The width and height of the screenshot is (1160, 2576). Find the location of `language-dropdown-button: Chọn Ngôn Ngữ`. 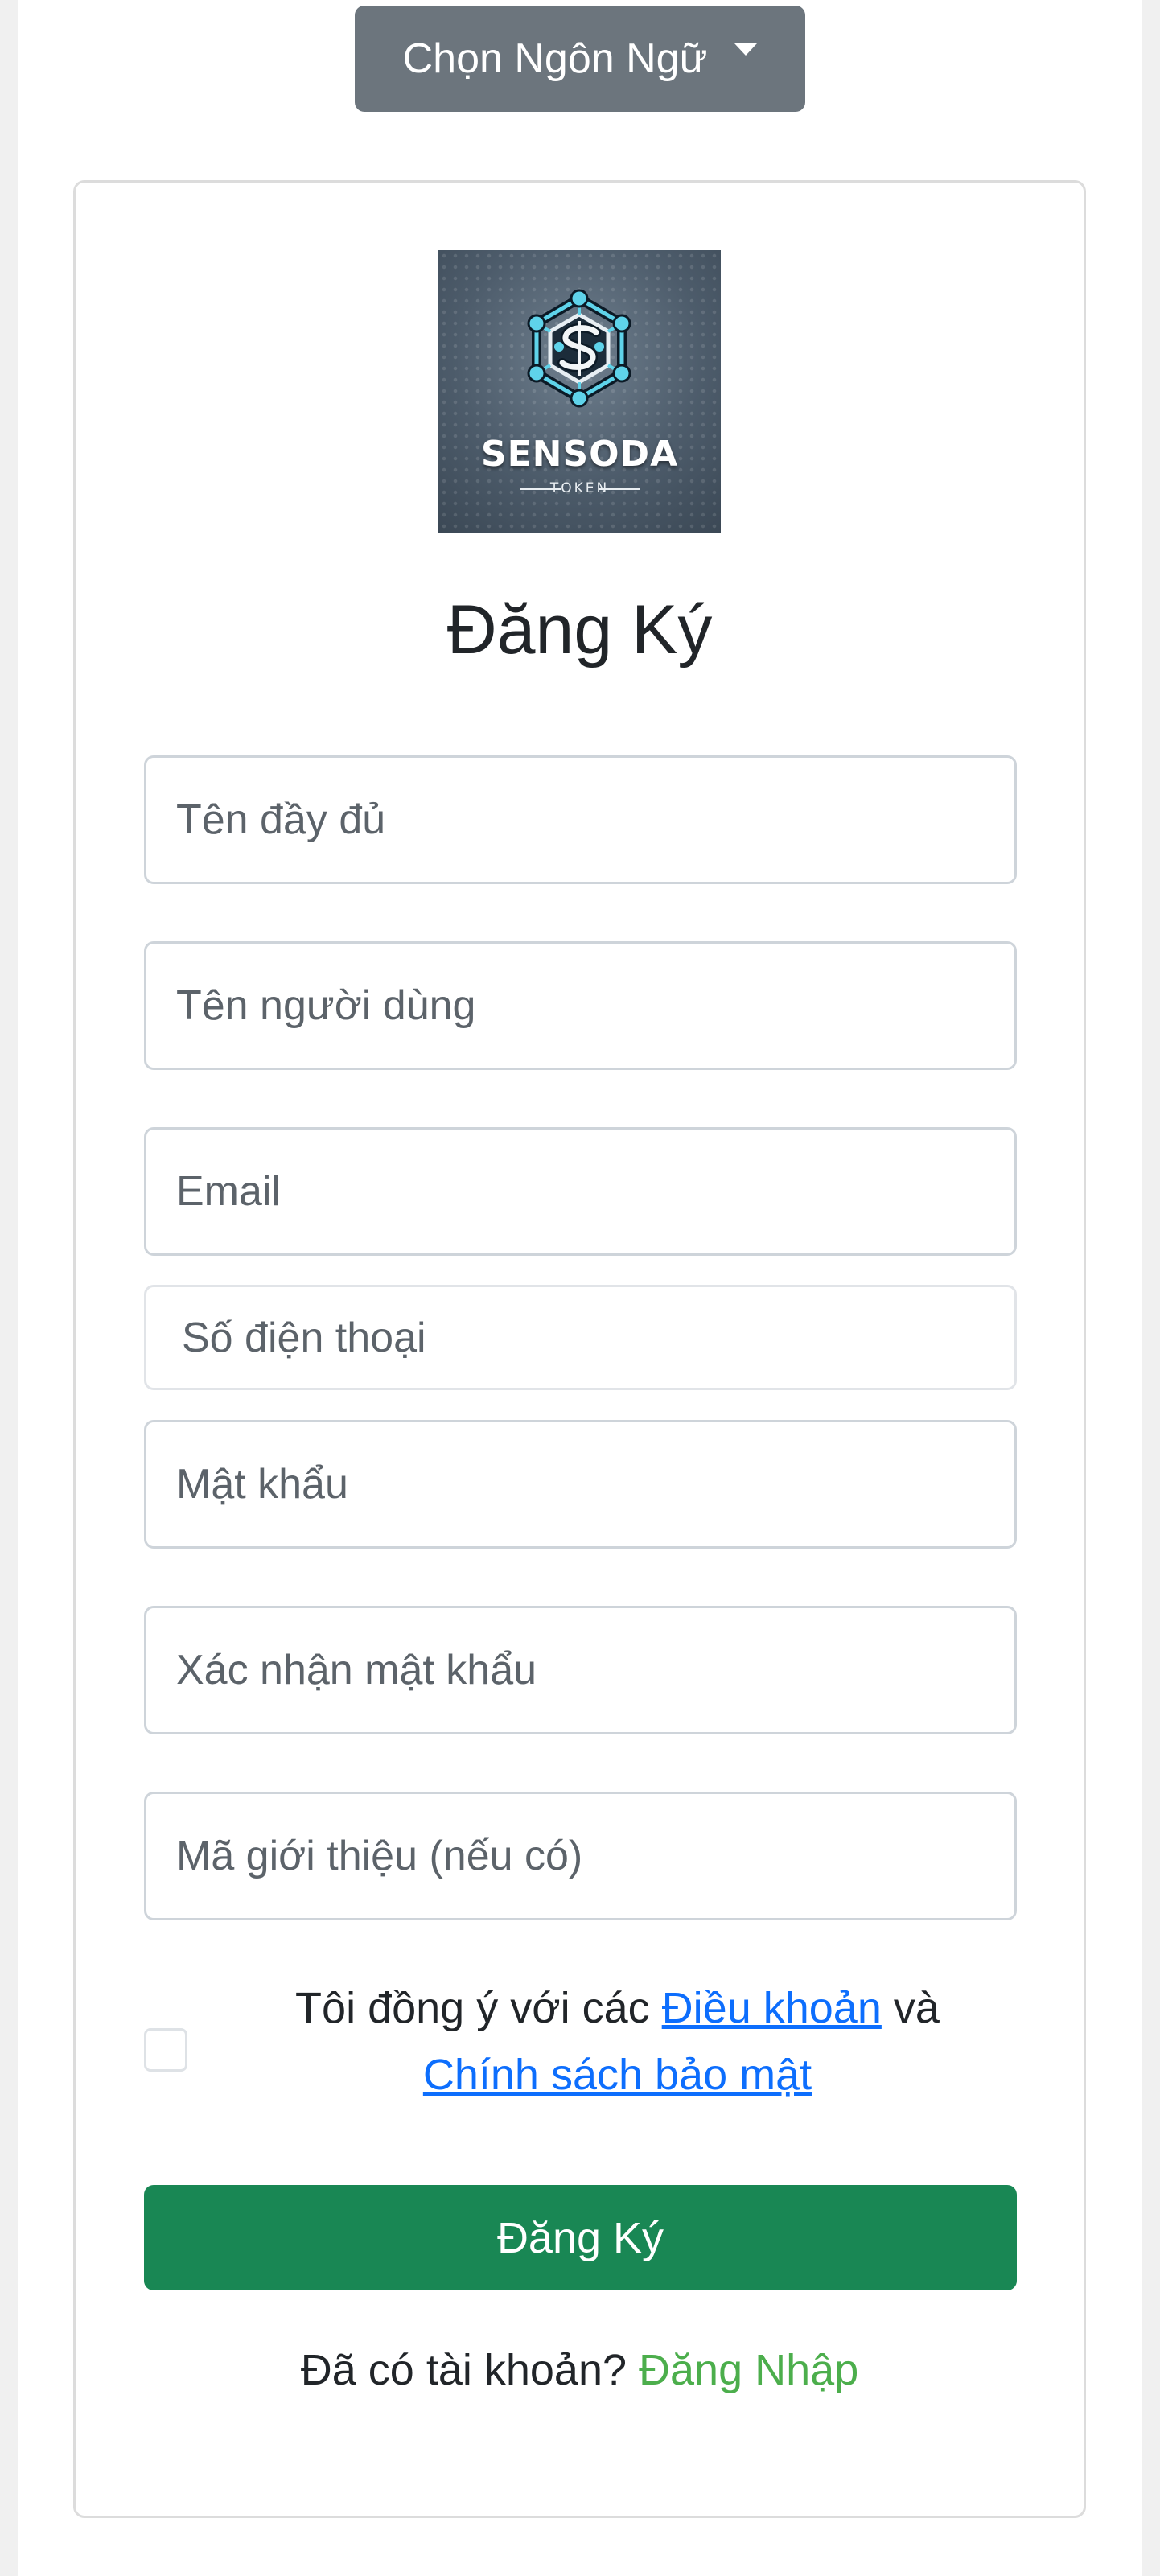

language-dropdown-button: Chọn Ngôn Ngữ is located at coordinates (580, 59).